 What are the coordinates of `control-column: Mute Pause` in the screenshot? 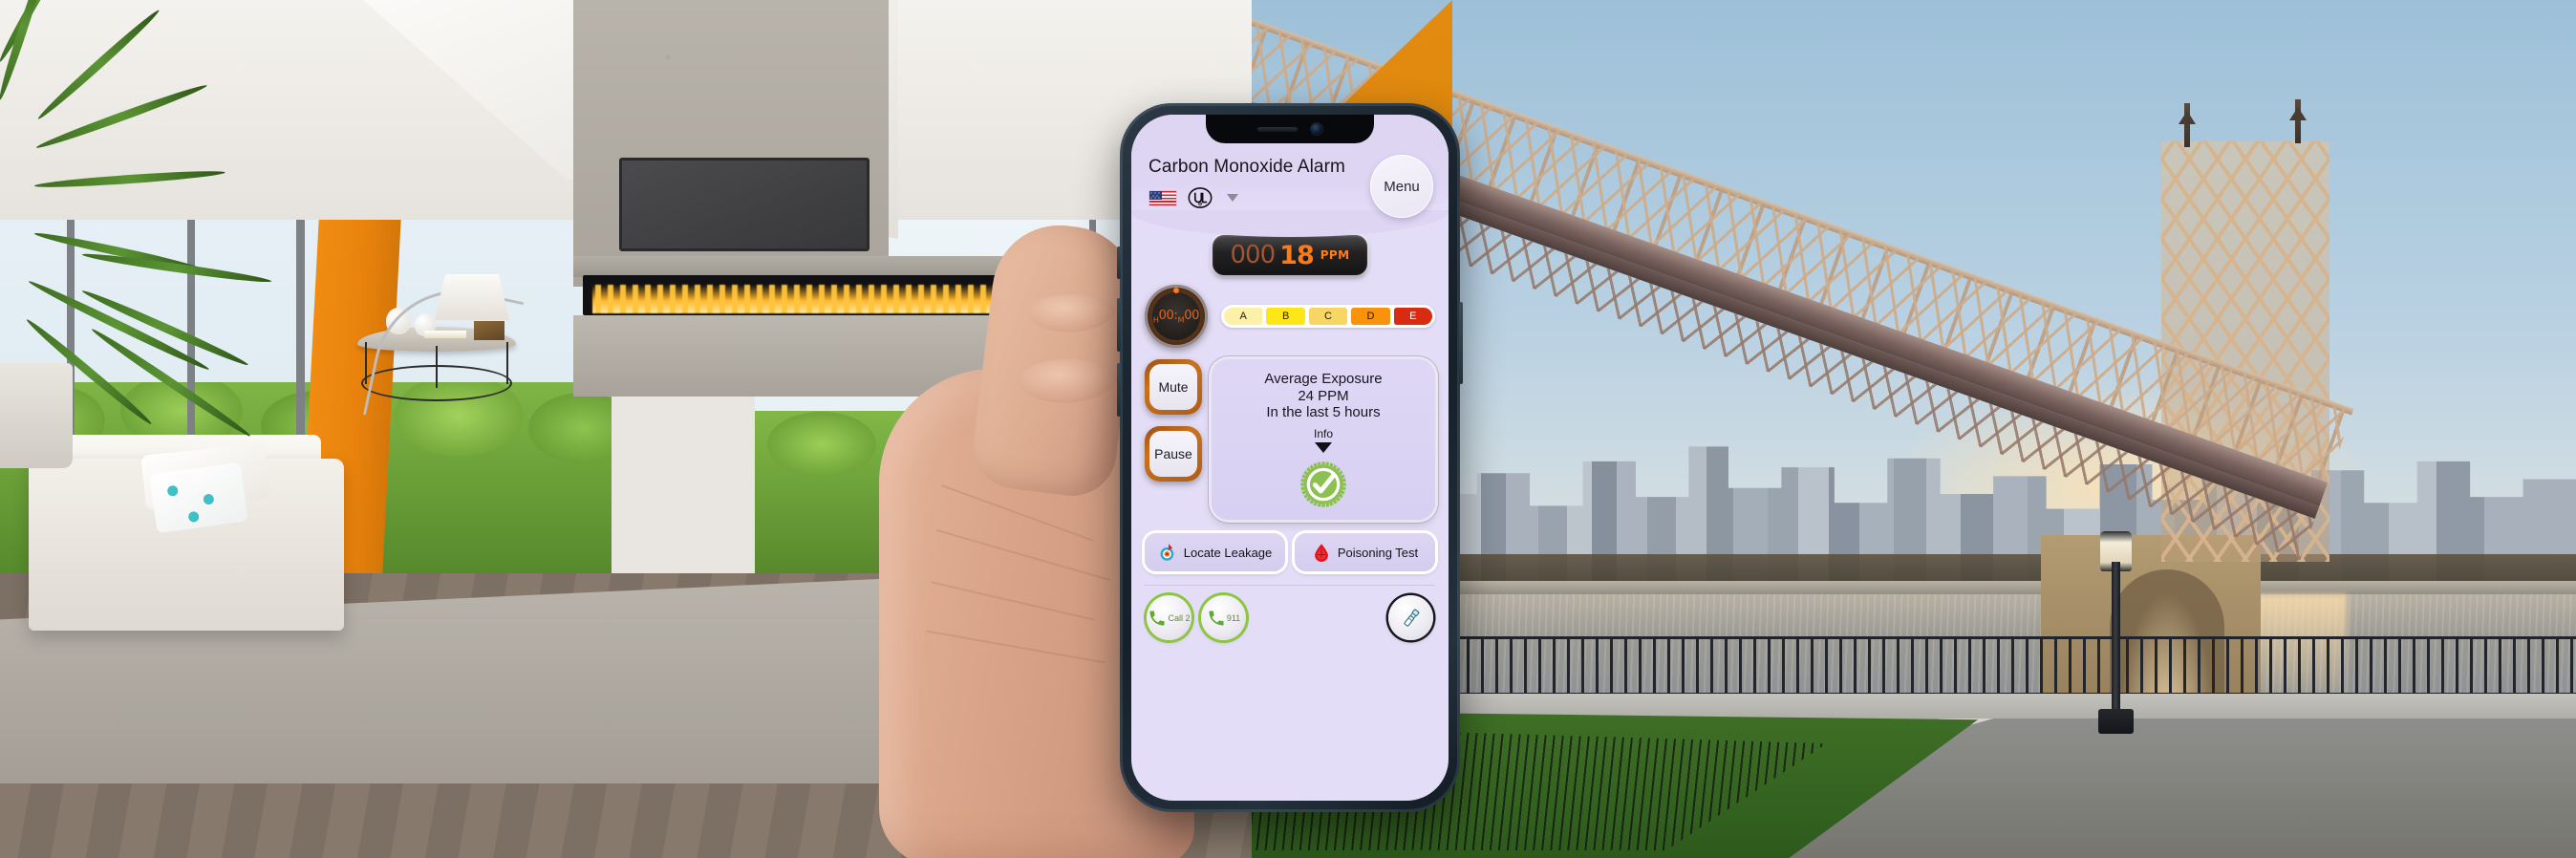 It's located at (1173, 439).